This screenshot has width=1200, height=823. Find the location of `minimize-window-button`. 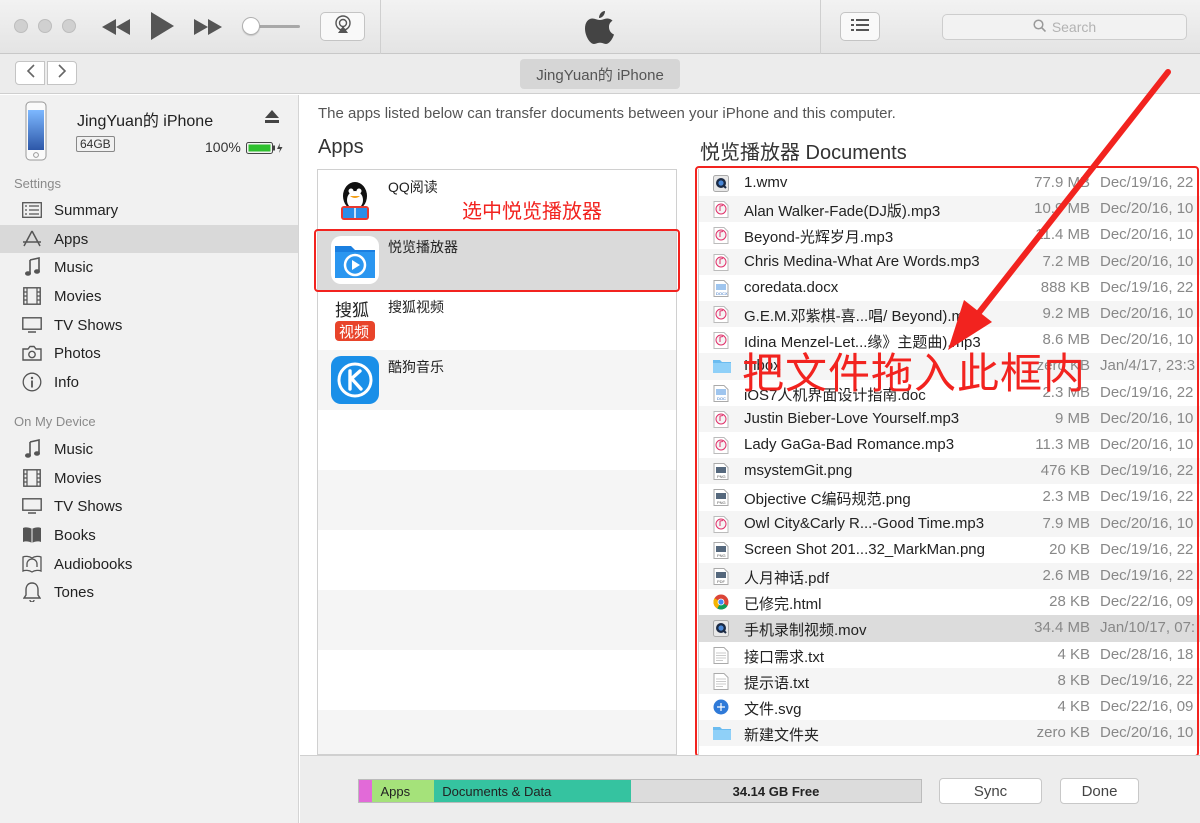

minimize-window-button is located at coordinates (45, 26).